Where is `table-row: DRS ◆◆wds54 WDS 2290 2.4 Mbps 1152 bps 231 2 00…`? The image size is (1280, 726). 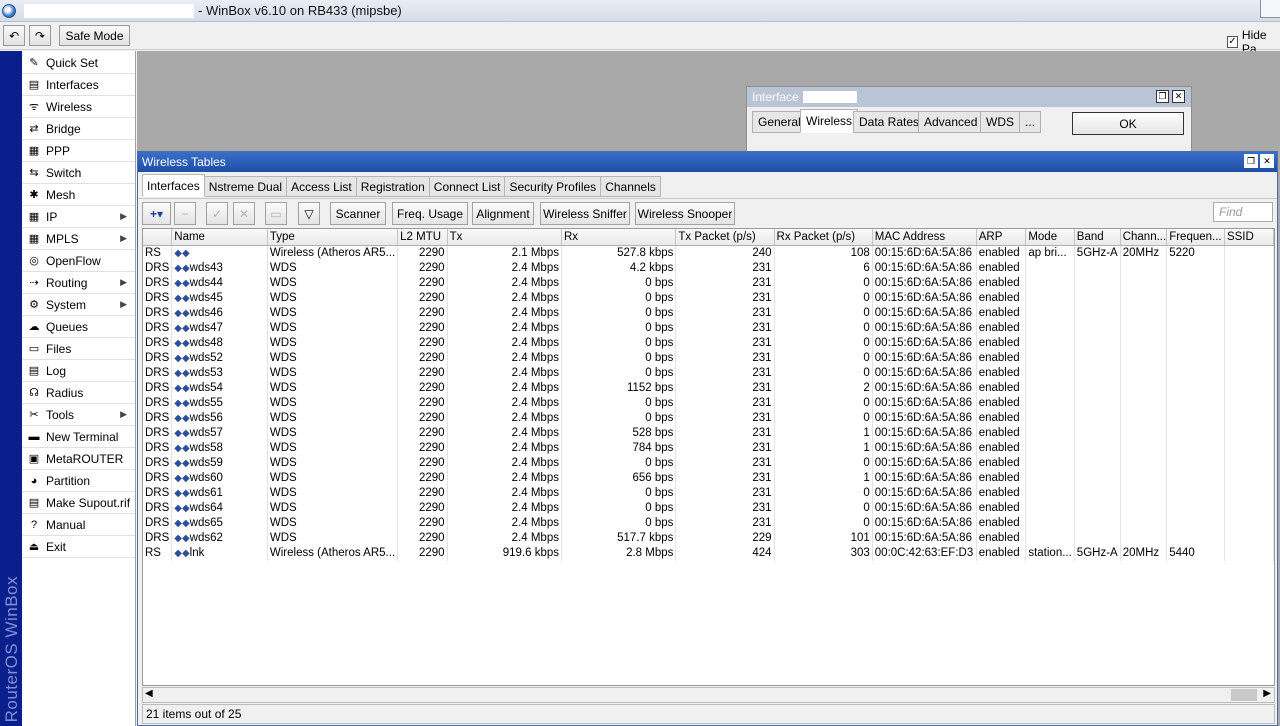 table-row: DRS ◆◆wds54 WDS 2290 2.4 Mbps 1152 bps 231 2 00… is located at coordinates (708, 388).